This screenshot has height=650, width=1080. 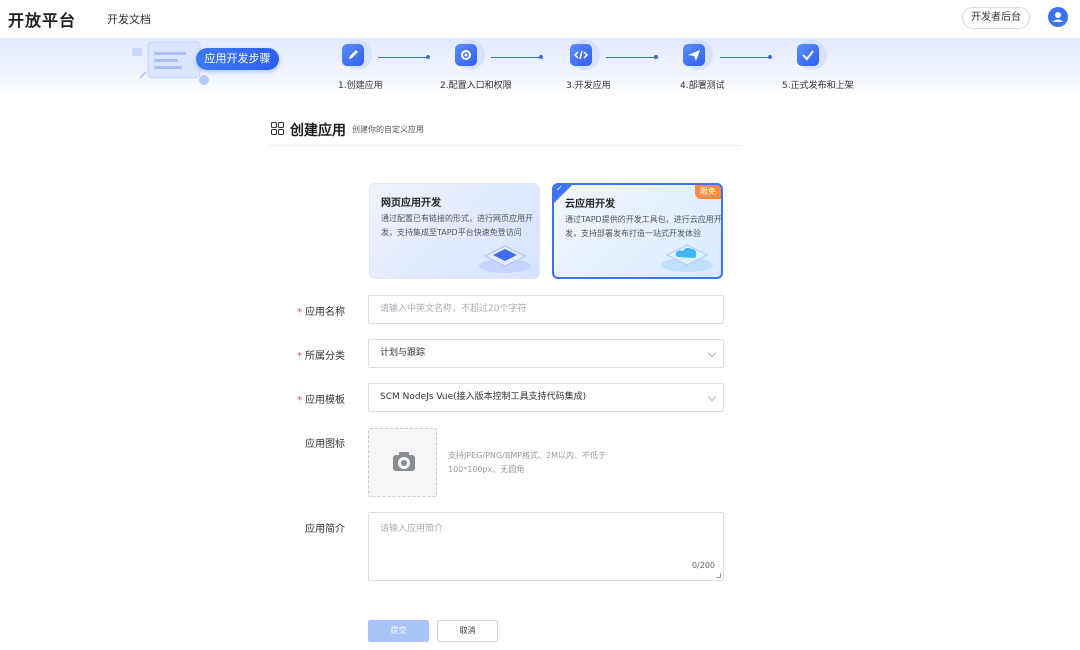 I want to click on step-1-icon, so click(x=353, y=55).